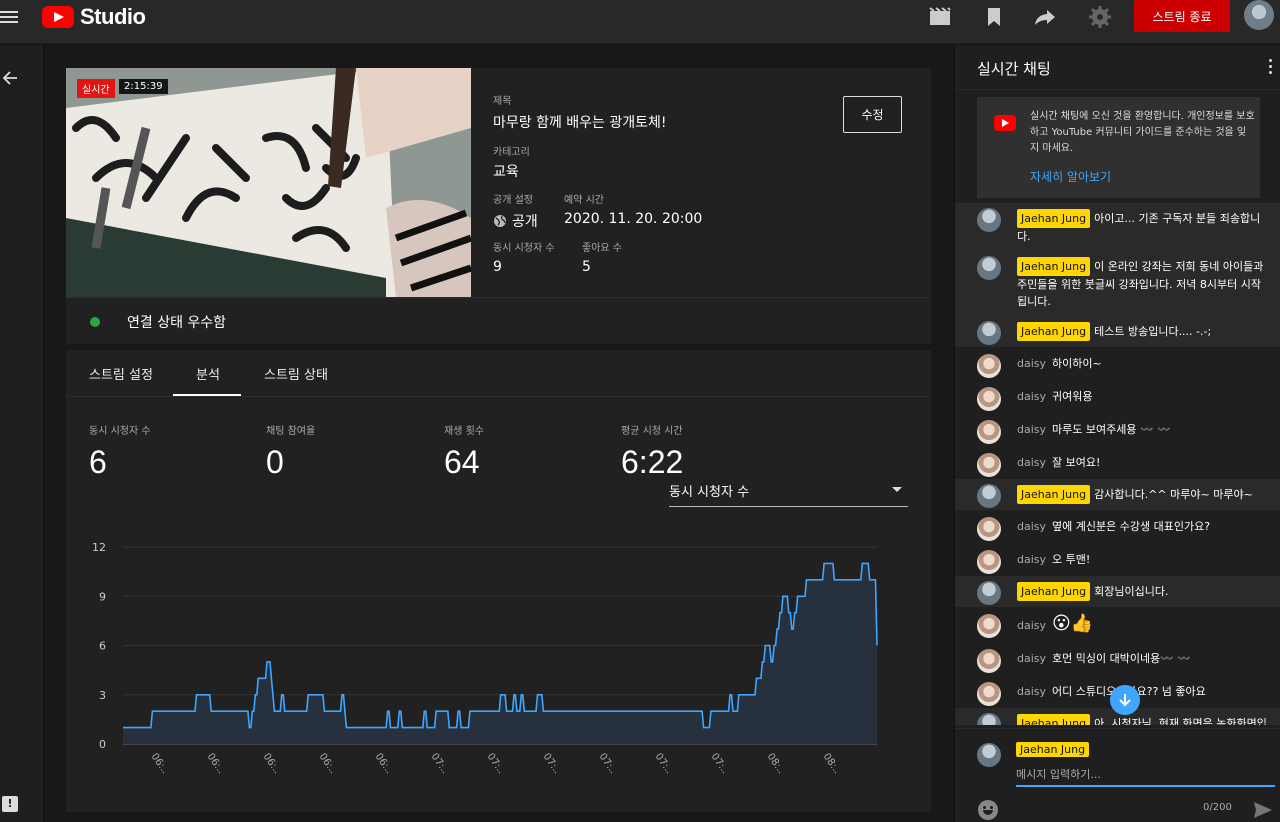 The image size is (1280, 822). What do you see at coordinates (1271, 68) in the screenshot?
I see `more-options-icon` at bounding box center [1271, 68].